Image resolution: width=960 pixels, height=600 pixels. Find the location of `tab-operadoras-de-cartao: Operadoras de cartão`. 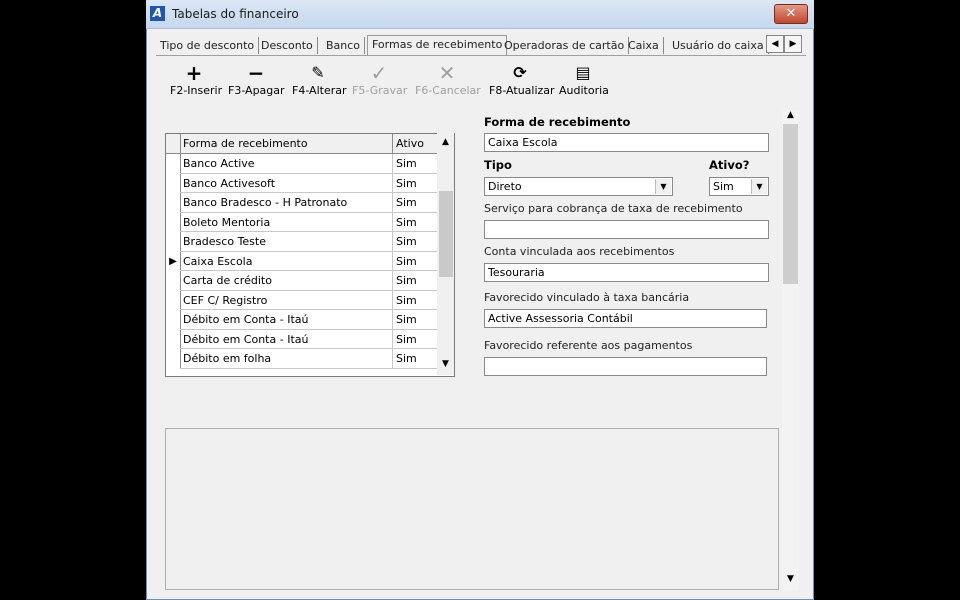

tab-operadoras-de-cartao: Operadoras de cartão is located at coordinates (565, 45).